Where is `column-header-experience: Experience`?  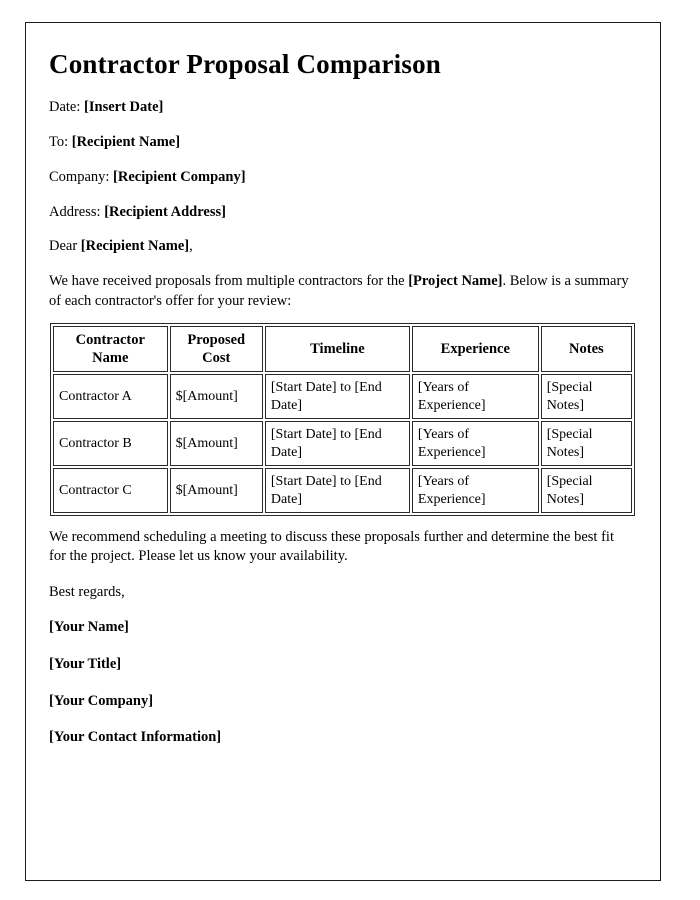 column-header-experience: Experience is located at coordinates (475, 349).